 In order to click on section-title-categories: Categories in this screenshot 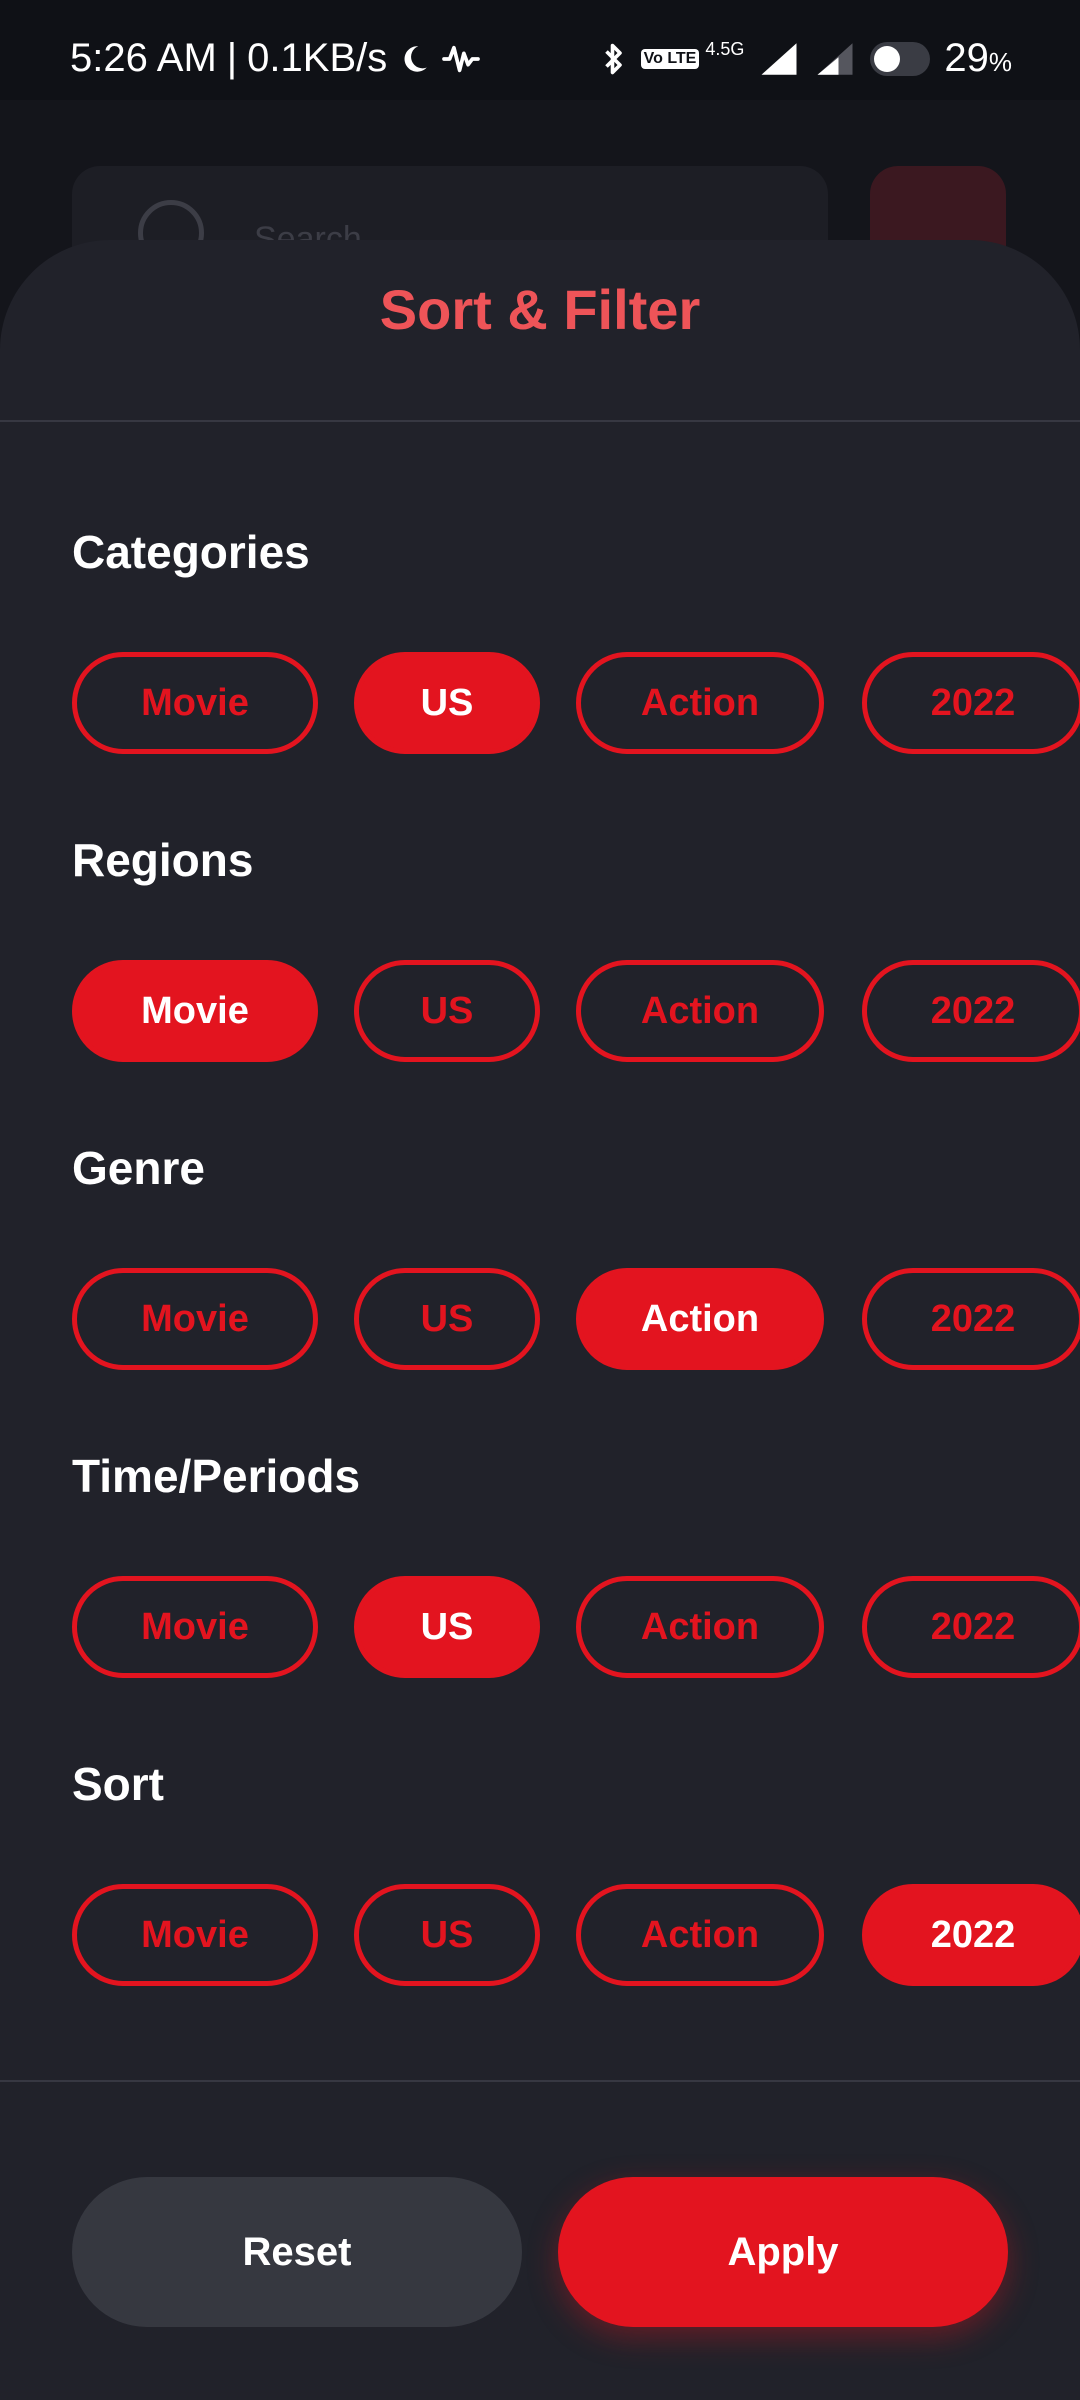, I will do `click(191, 552)`.